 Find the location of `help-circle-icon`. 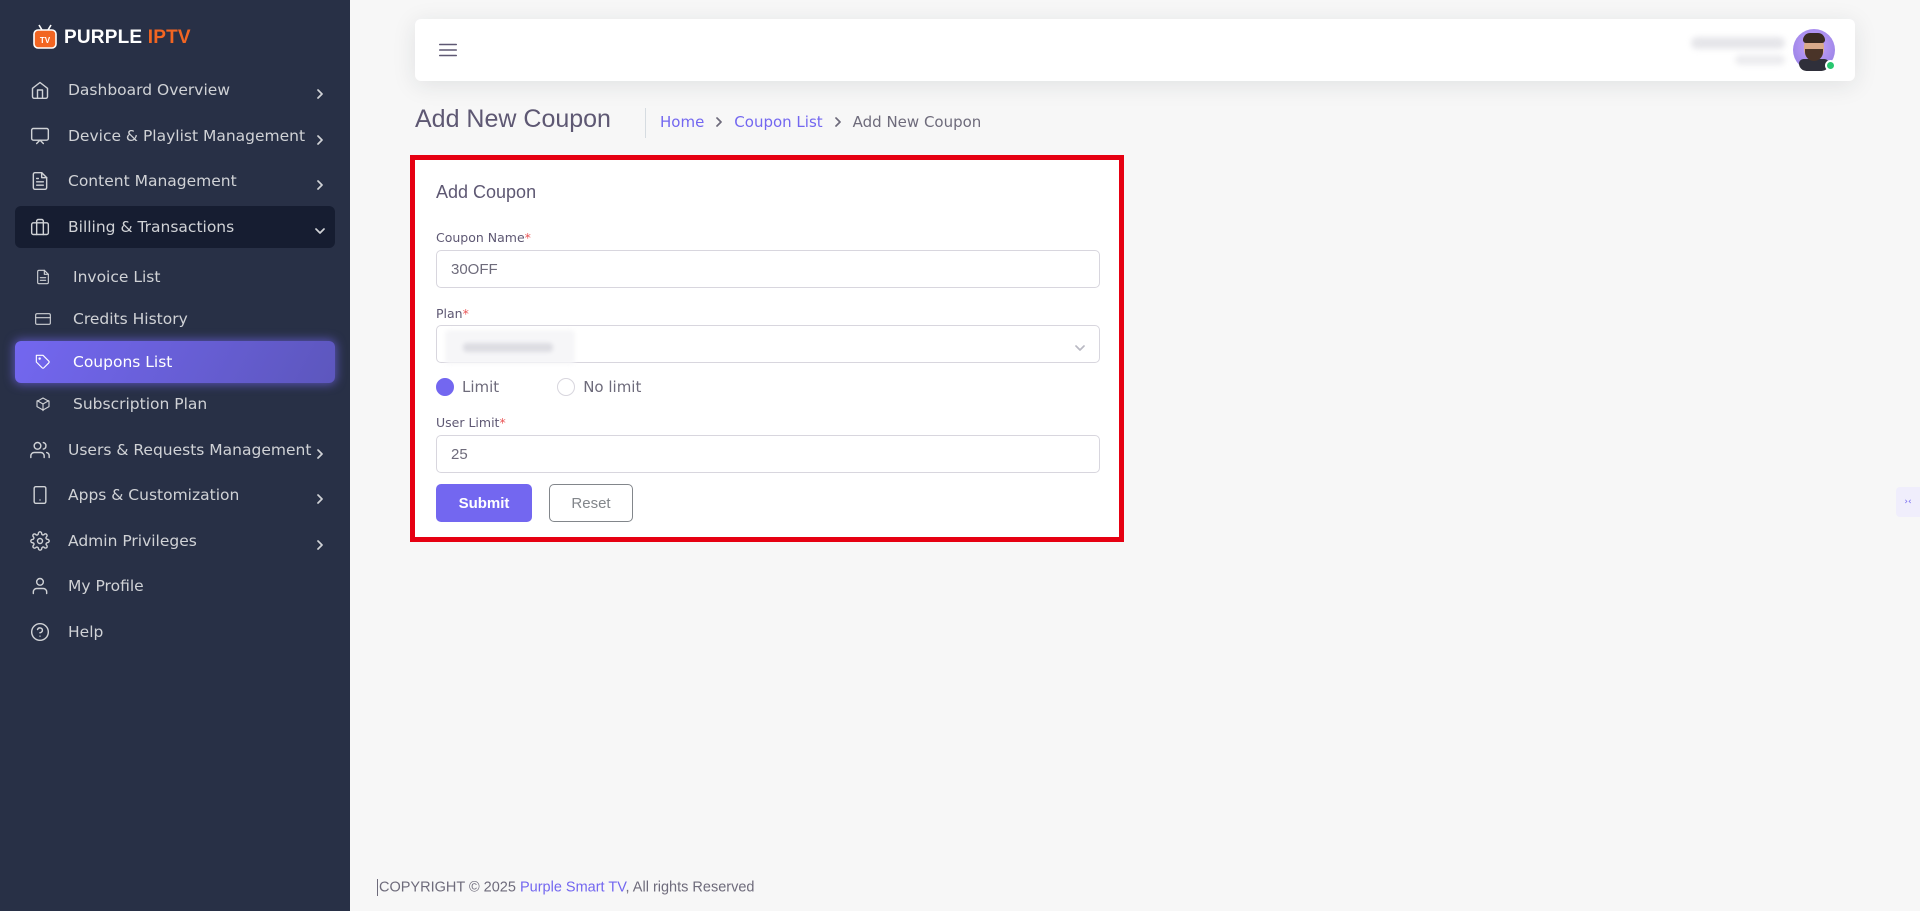

help-circle-icon is located at coordinates (40, 632).